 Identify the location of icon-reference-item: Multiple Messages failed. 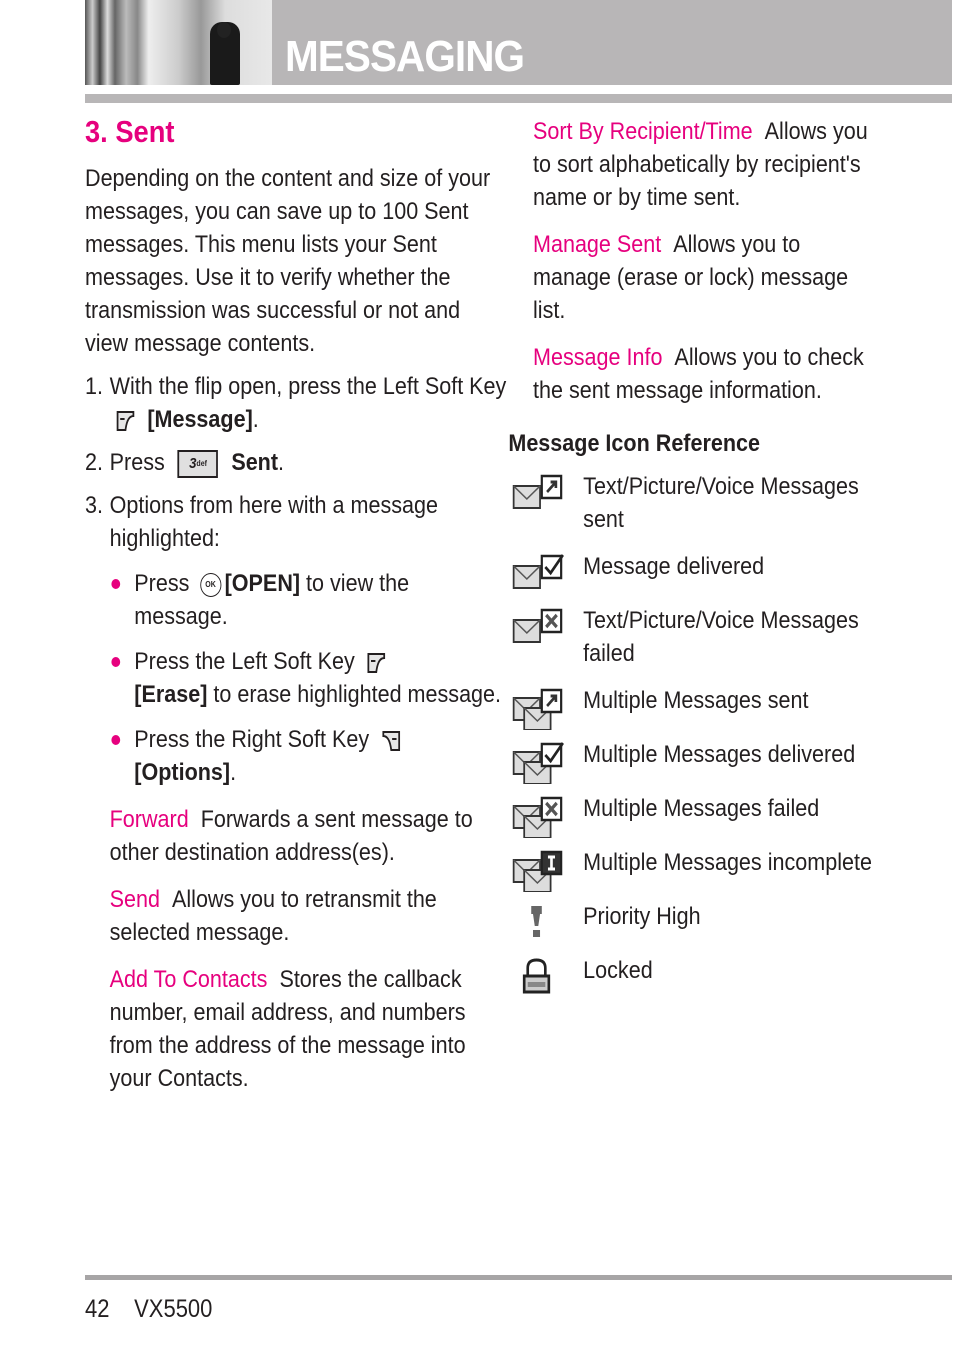
(694, 815).